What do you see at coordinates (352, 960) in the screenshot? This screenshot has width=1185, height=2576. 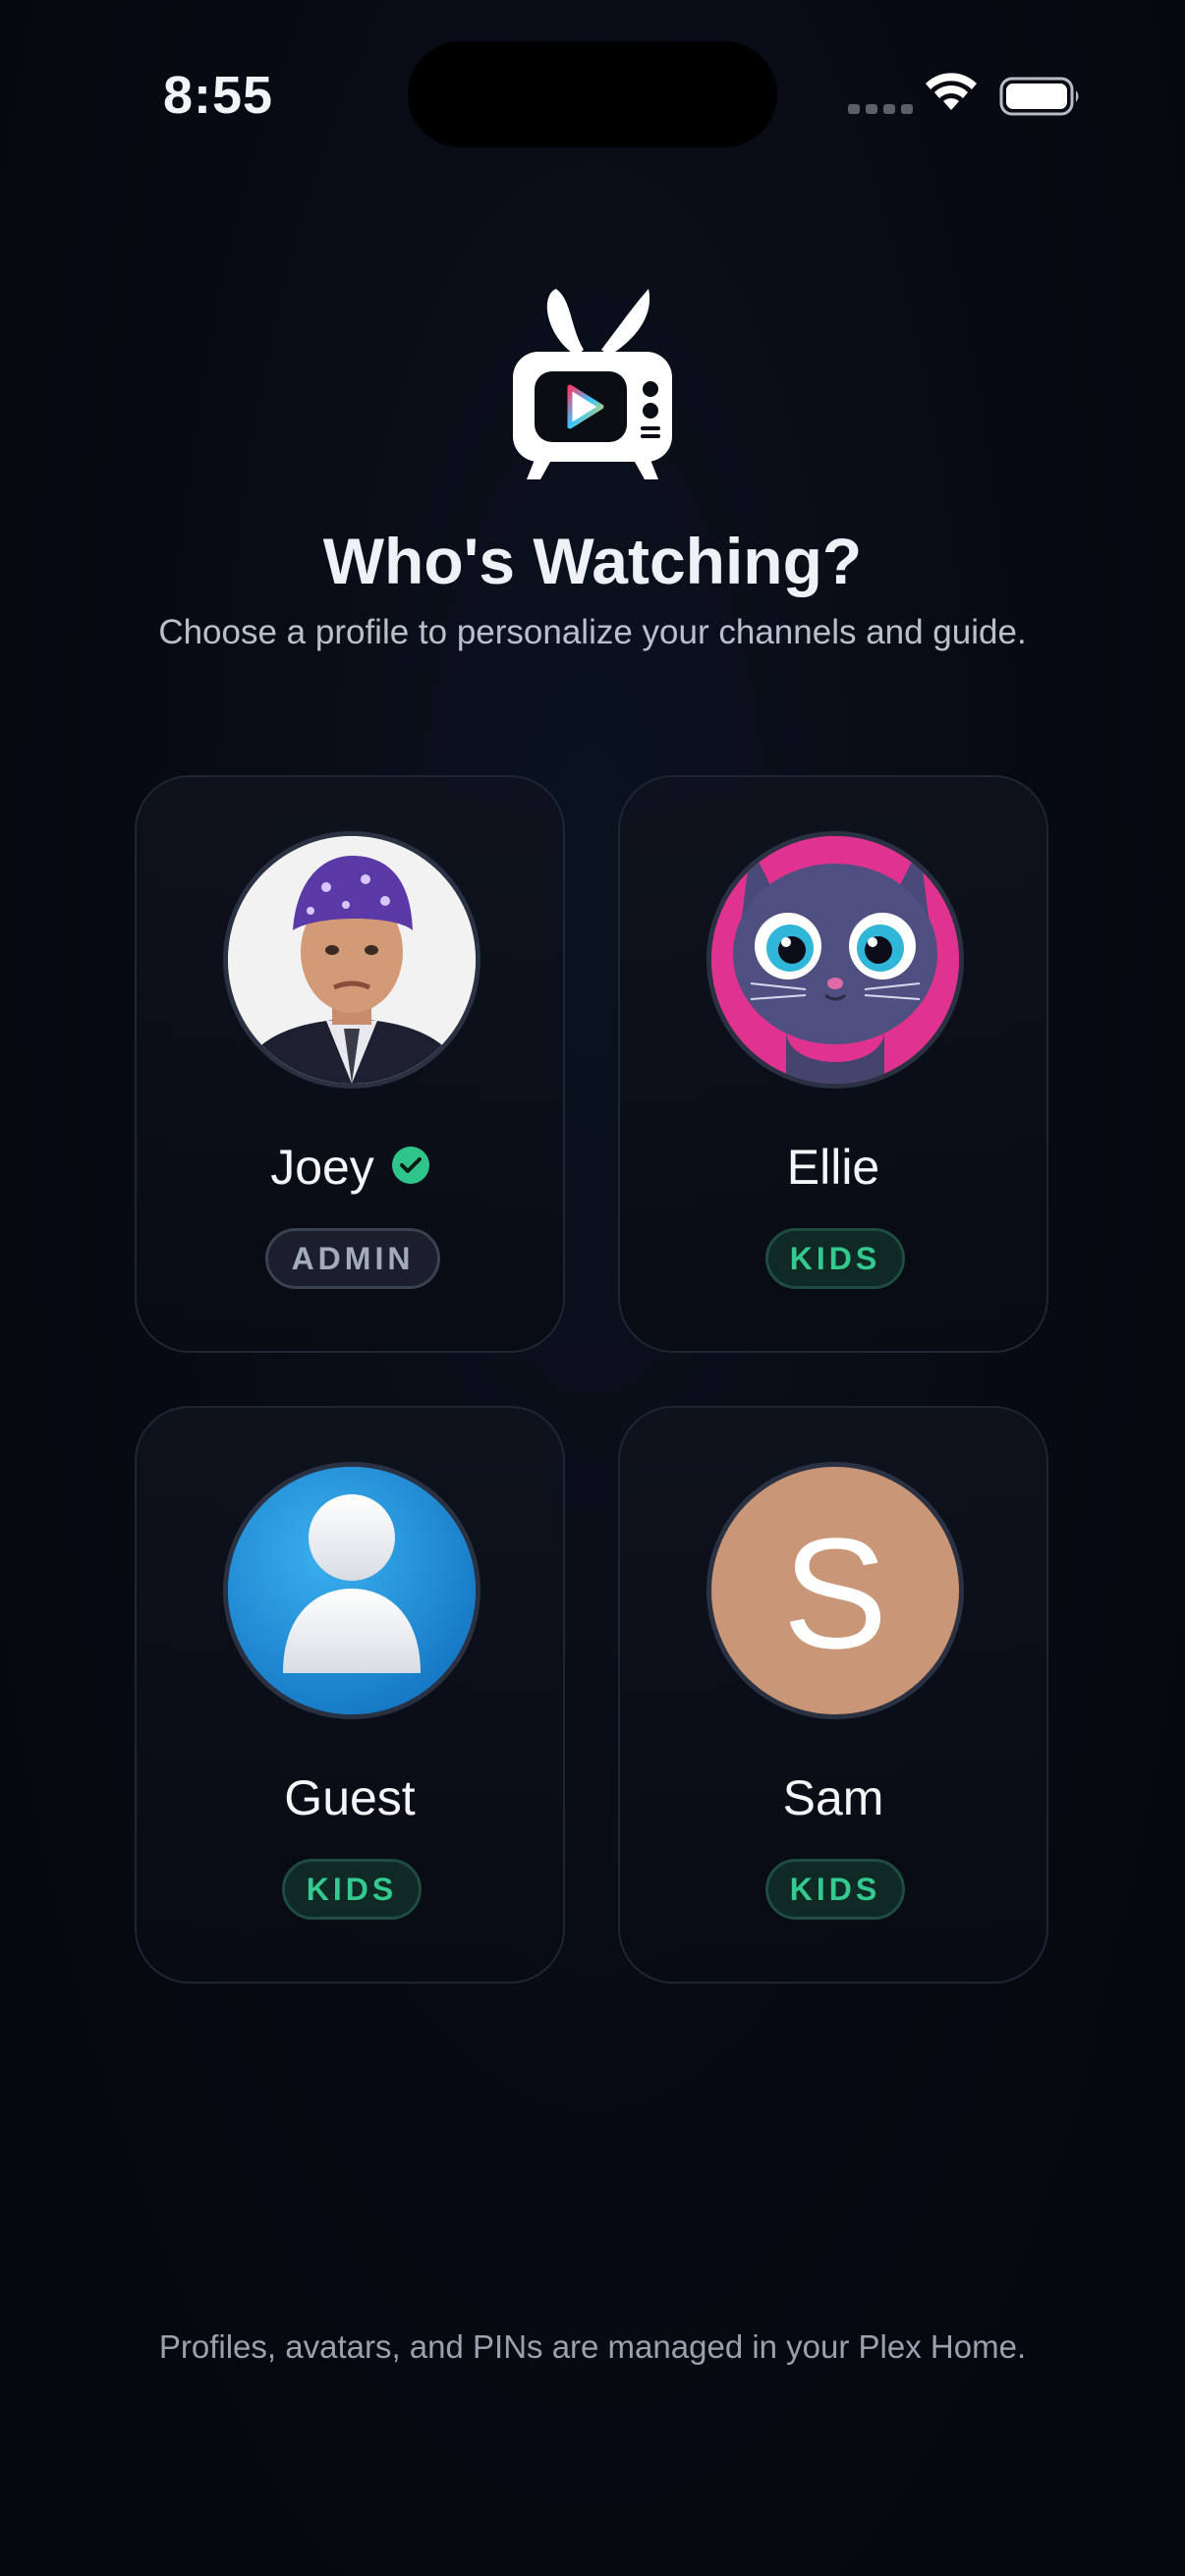 I see `joey-avatar` at bounding box center [352, 960].